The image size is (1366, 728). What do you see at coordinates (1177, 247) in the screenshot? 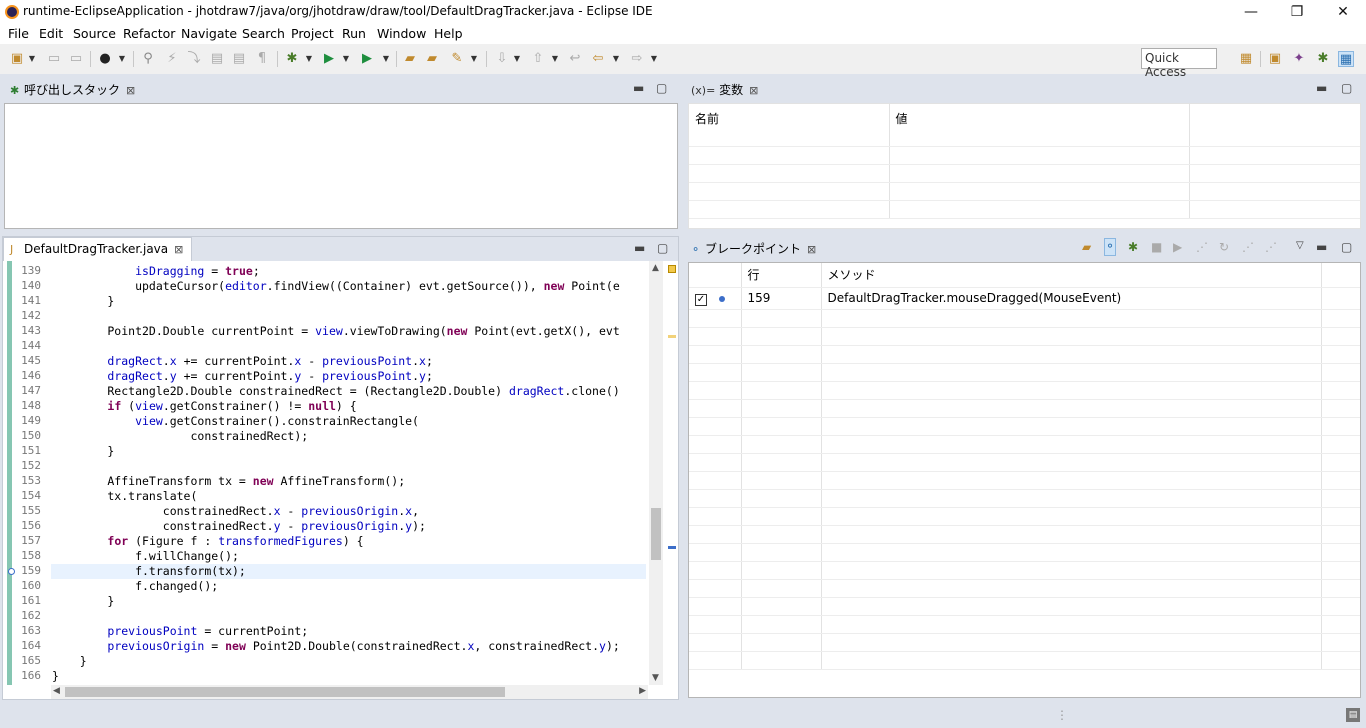
I see `remove-all-icon: ▶` at bounding box center [1177, 247].